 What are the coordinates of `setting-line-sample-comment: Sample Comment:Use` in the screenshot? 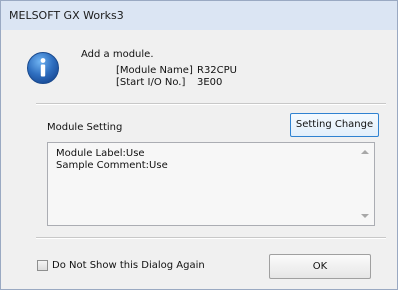 It's located at (112, 165).